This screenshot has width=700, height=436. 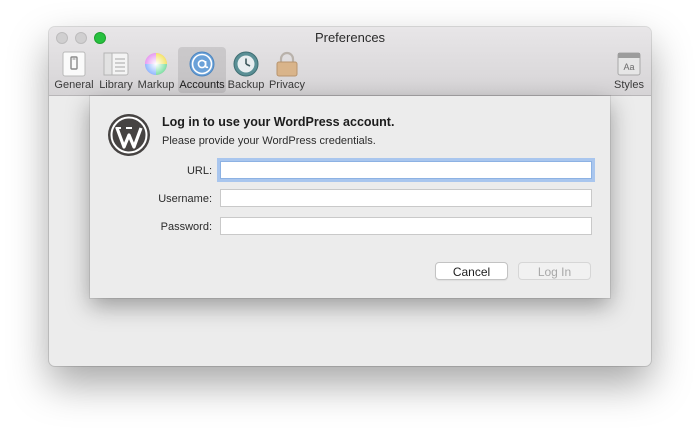 What do you see at coordinates (156, 64) in the screenshot?
I see `markup-color-wheel-icon` at bounding box center [156, 64].